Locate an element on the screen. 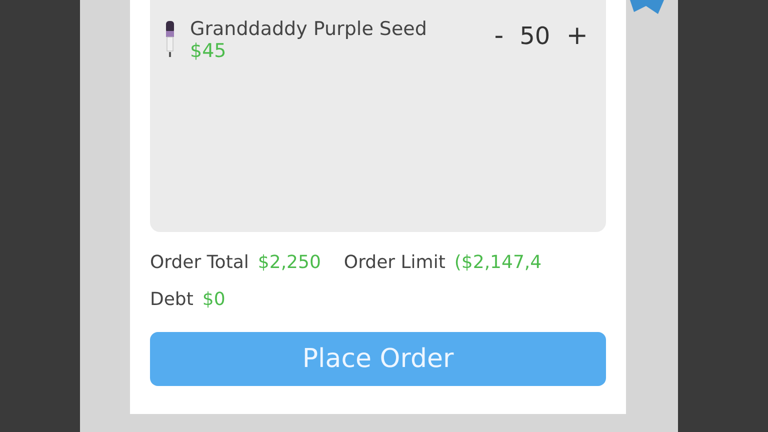 The width and height of the screenshot is (768, 432). product-price: $45 is located at coordinates (209, 51).